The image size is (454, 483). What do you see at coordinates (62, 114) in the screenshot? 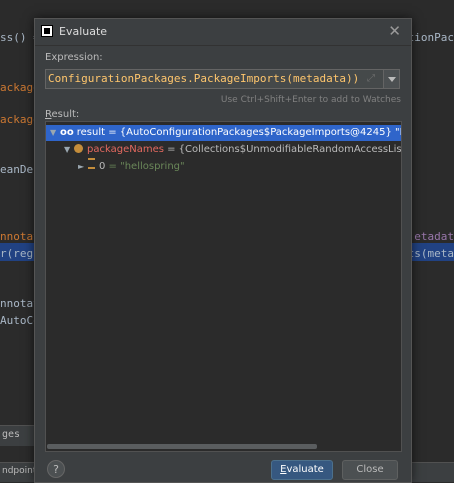
I see `result-label: Result:` at bounding box center [62, 114].